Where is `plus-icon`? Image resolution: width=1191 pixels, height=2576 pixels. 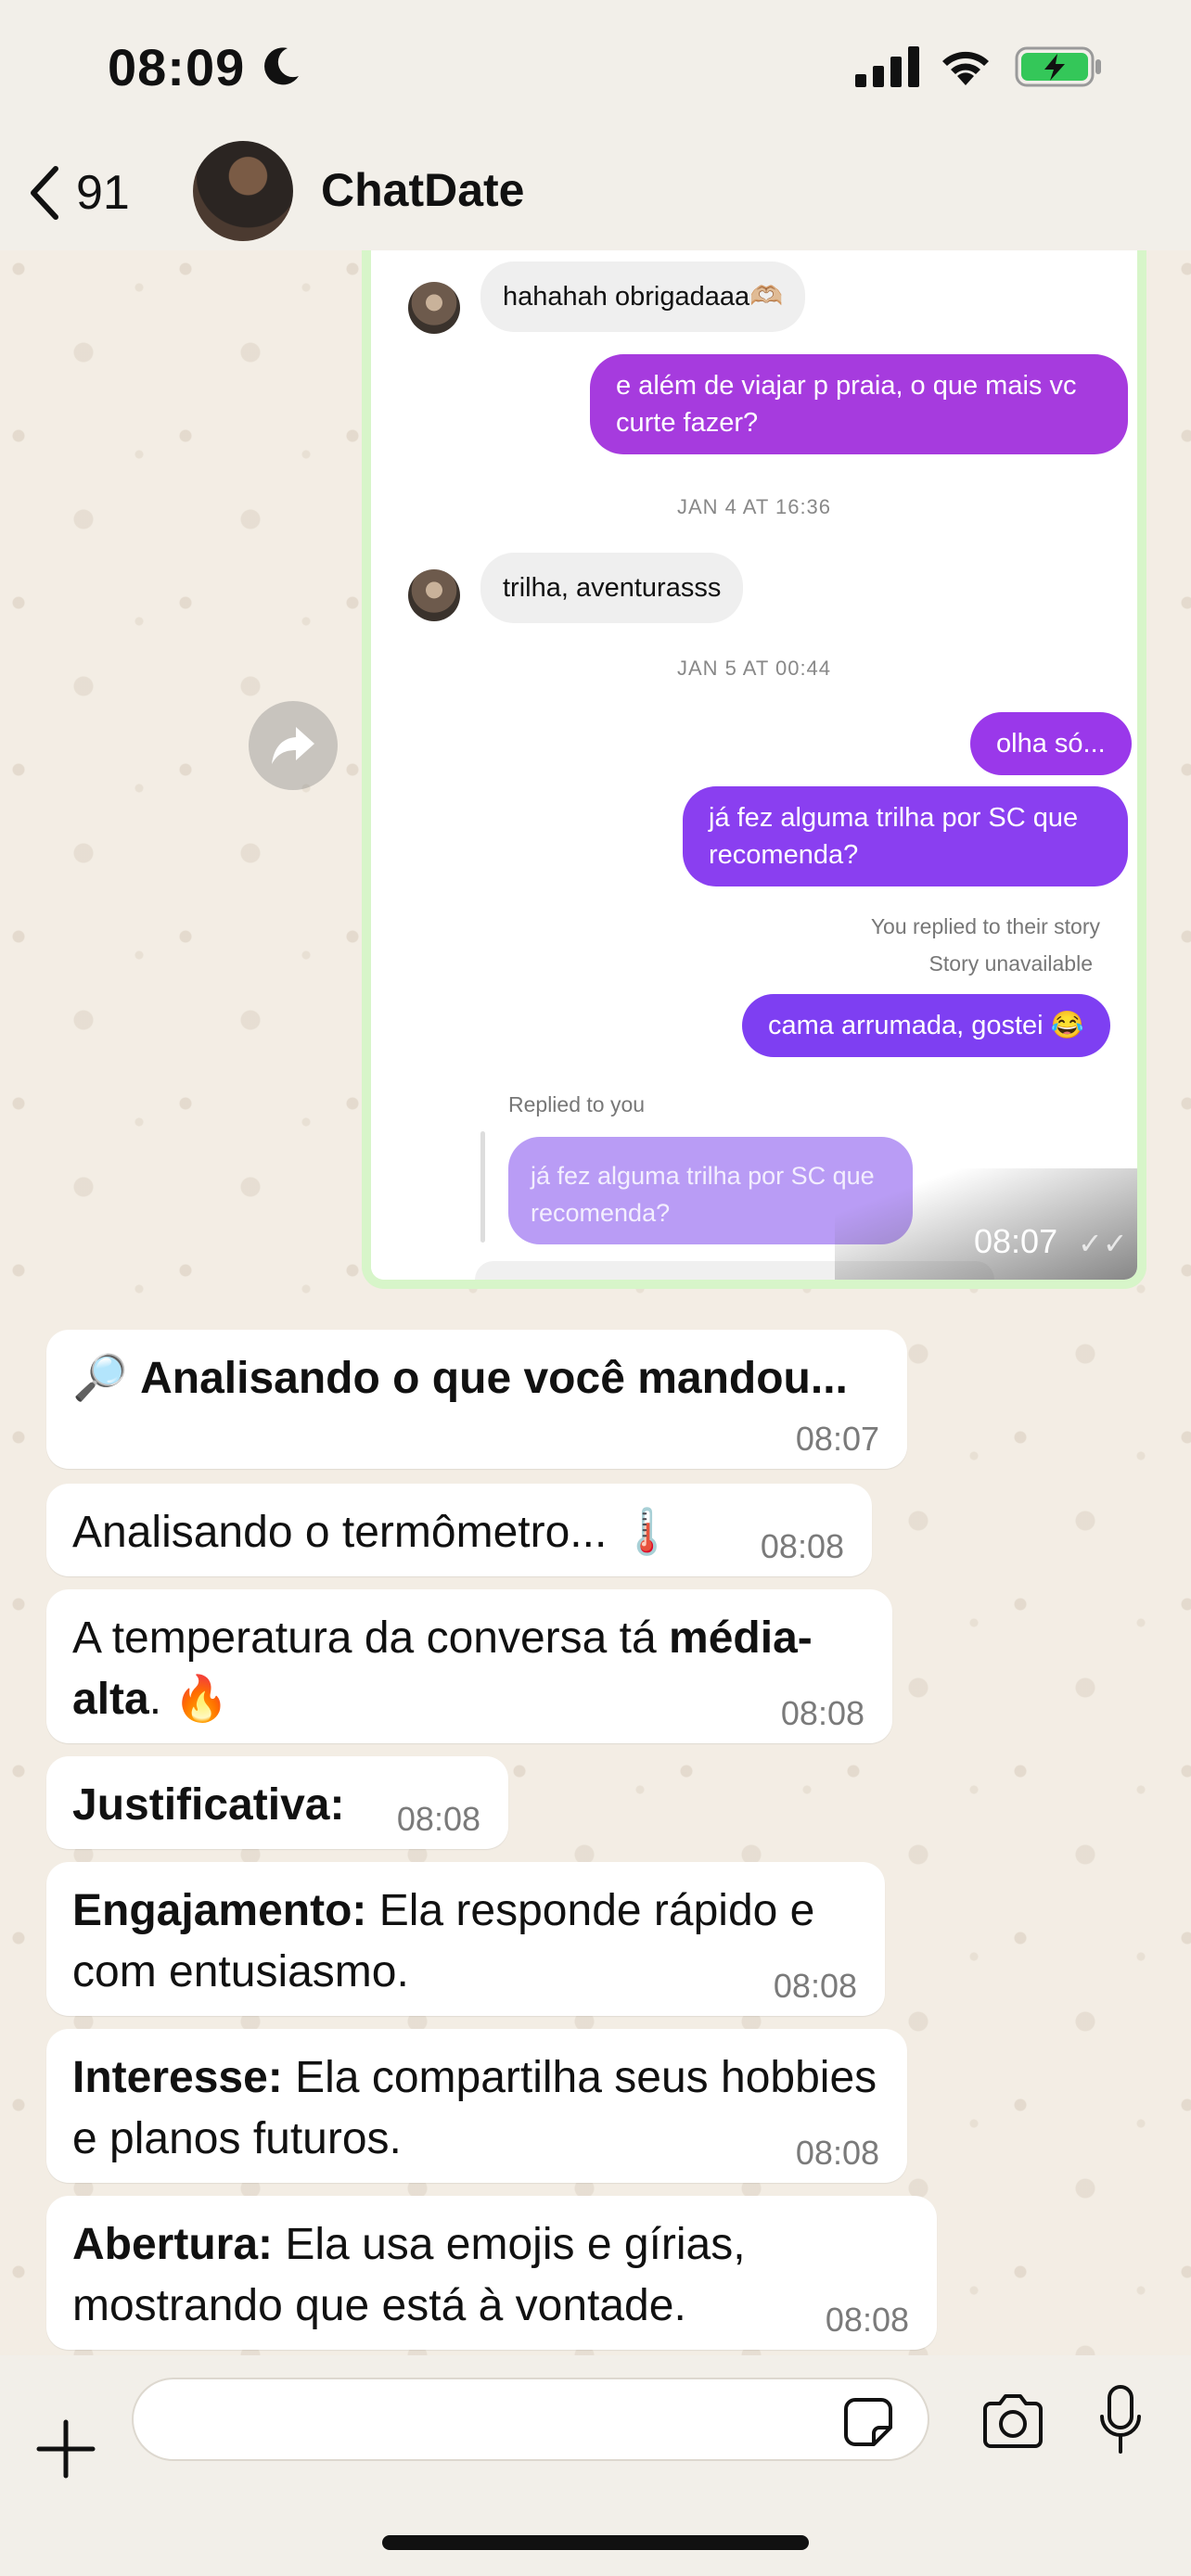
plus-icon is located at coordinates (65, 2449).